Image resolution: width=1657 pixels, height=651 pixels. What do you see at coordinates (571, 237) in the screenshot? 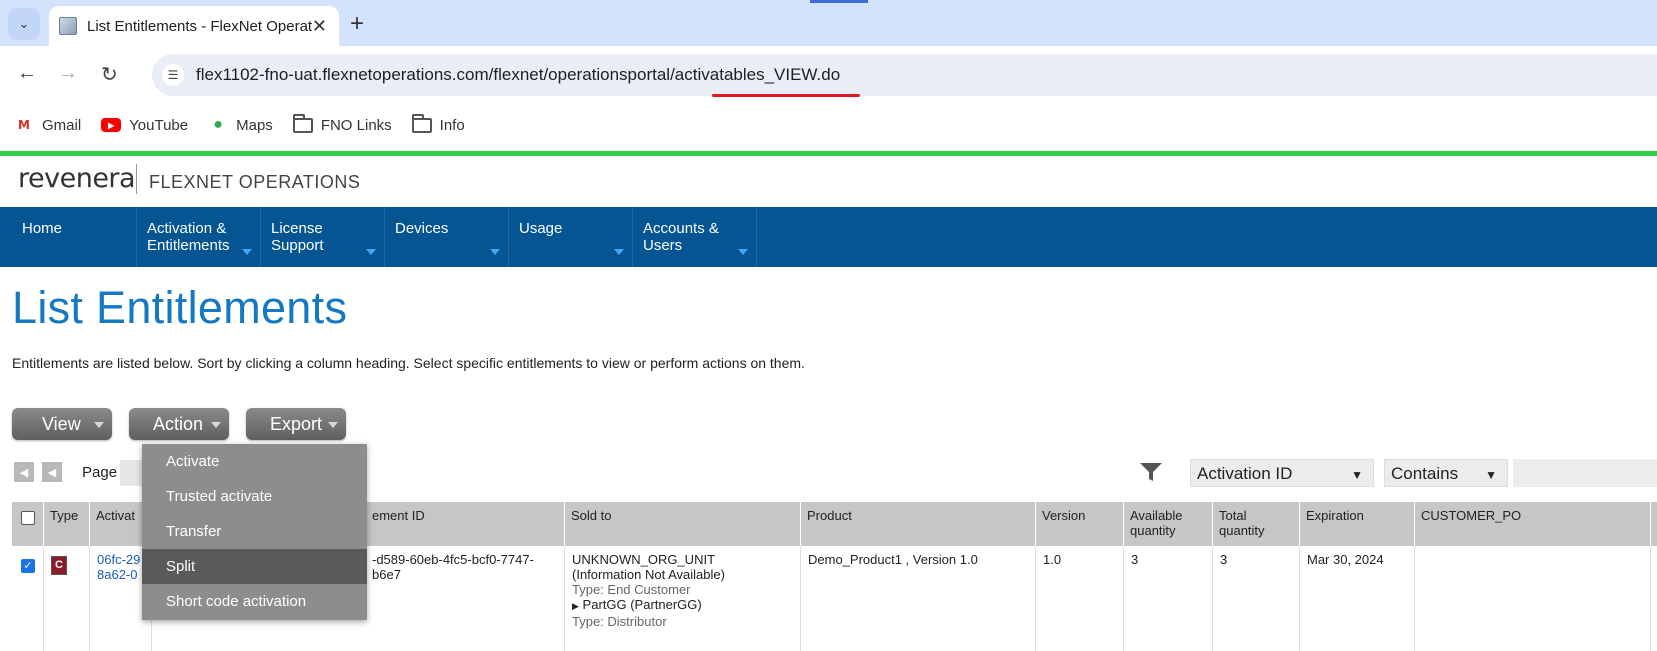
I see `nav-item-usage: Usage` at bounding box center [571, 237].